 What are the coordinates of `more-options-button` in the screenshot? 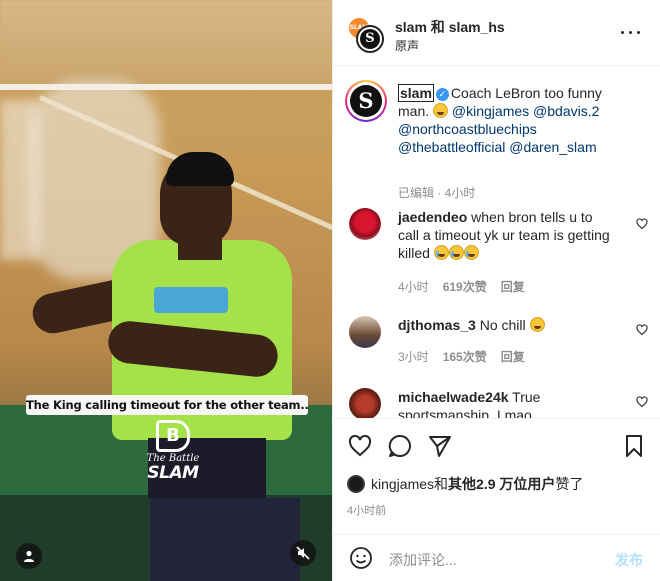 It's located at (631, 32).